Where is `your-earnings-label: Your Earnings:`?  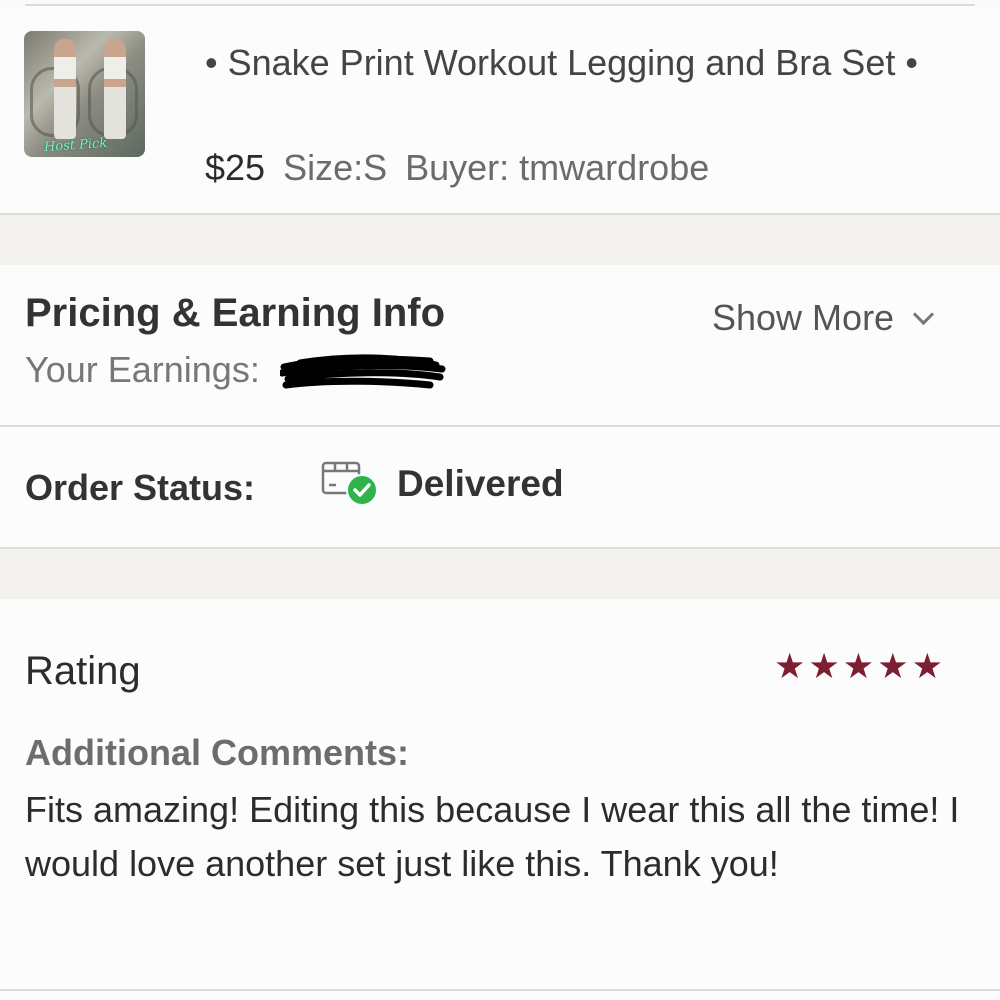
your-earnings-label: Your Earnings: is located at coordinates (142, 369).